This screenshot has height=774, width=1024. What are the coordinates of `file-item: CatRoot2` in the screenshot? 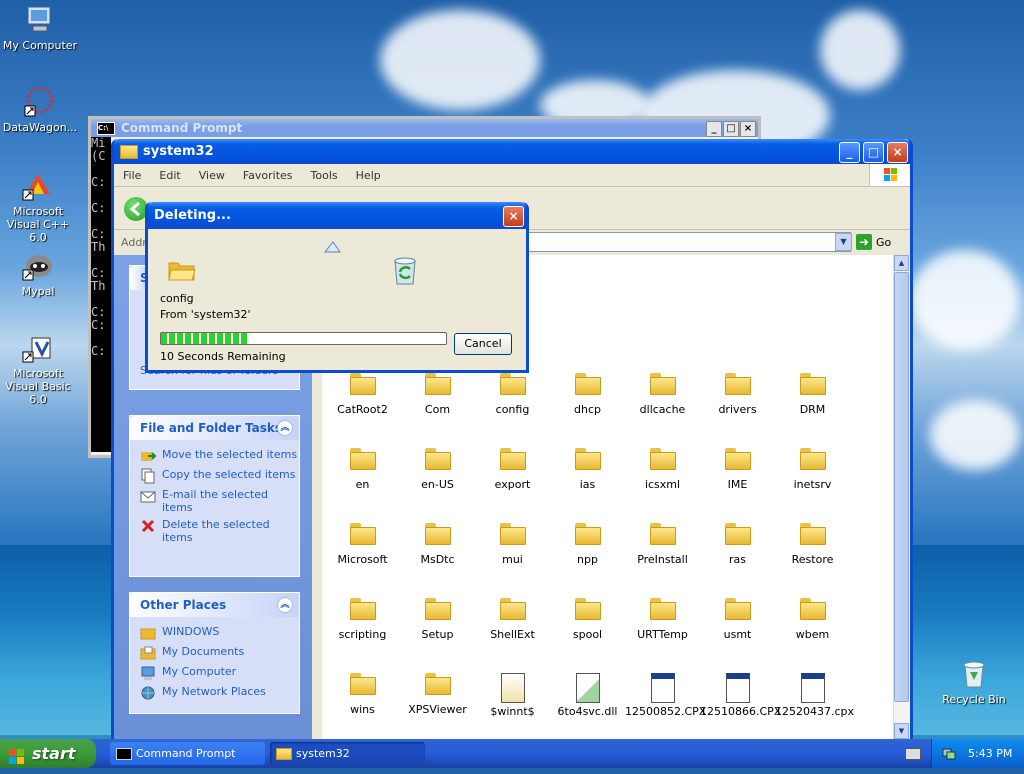 It's located at (362, 394).